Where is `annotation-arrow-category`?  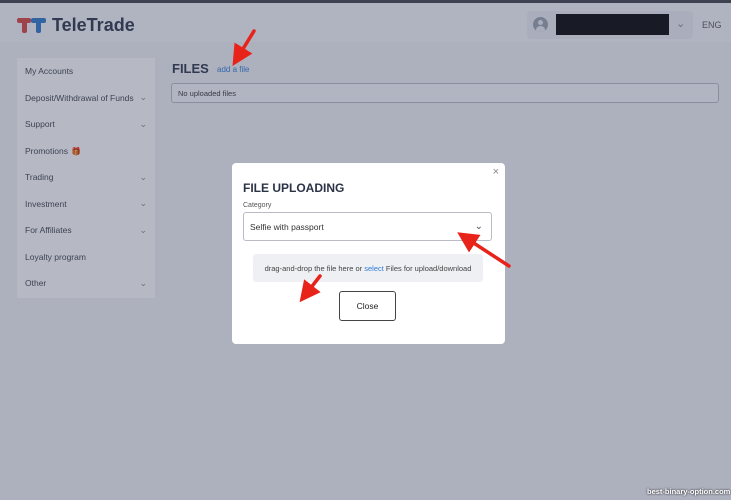 annotation-arrow-category is located at coordinates (484, 250).